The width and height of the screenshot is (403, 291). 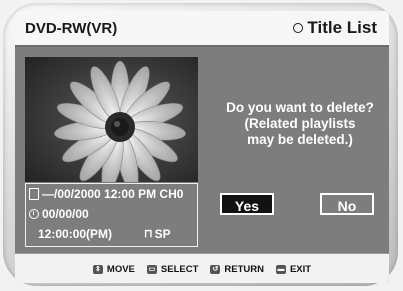 I want to click on info-row-date2: 00/00/00, so click(x=59, y=214).